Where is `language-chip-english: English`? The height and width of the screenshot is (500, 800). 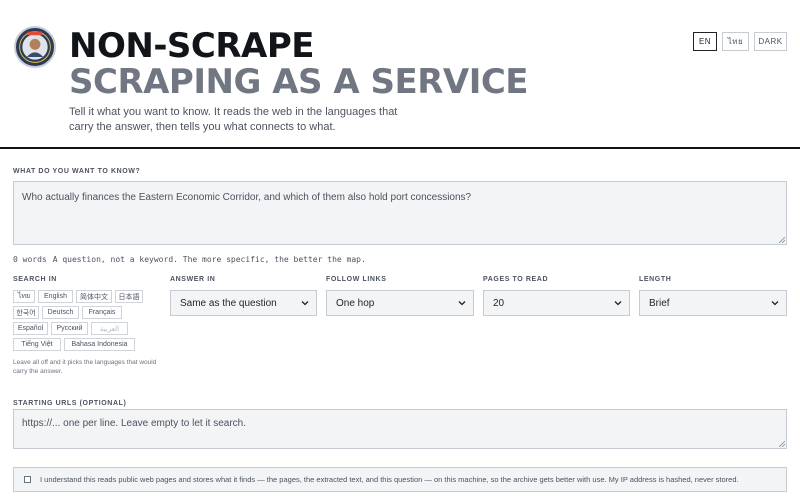
language-chip-english: English is located at coordinates (55, 296).